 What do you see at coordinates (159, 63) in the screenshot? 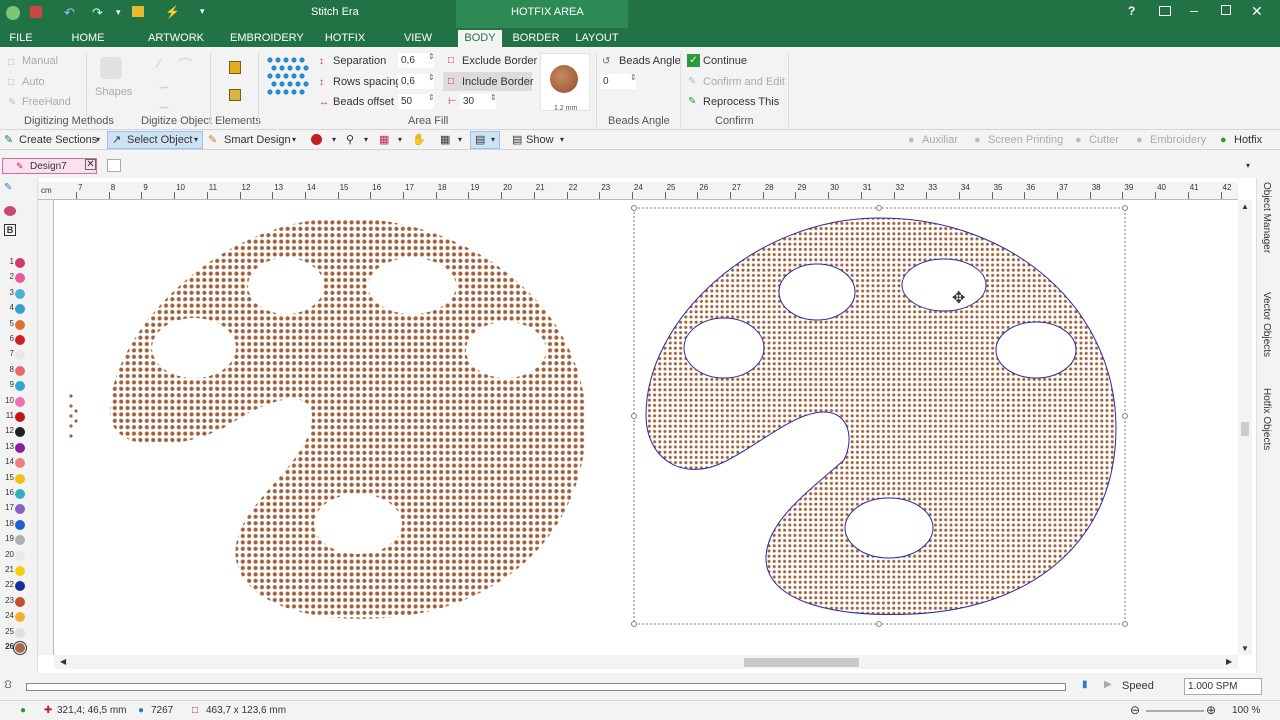
I see `line-icon: ∕` at bounding box center [159, 63].